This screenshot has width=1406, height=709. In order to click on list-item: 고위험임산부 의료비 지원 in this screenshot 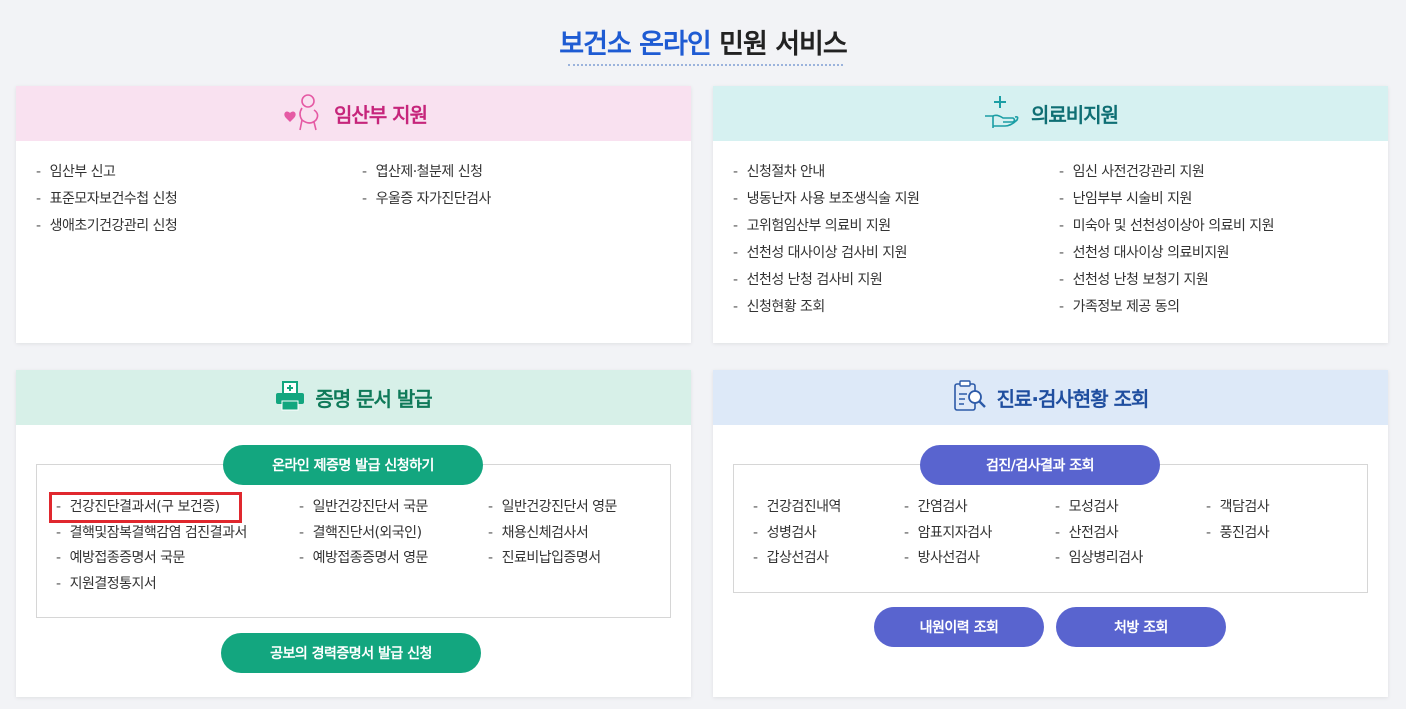, I will do `click(826, 226)`.